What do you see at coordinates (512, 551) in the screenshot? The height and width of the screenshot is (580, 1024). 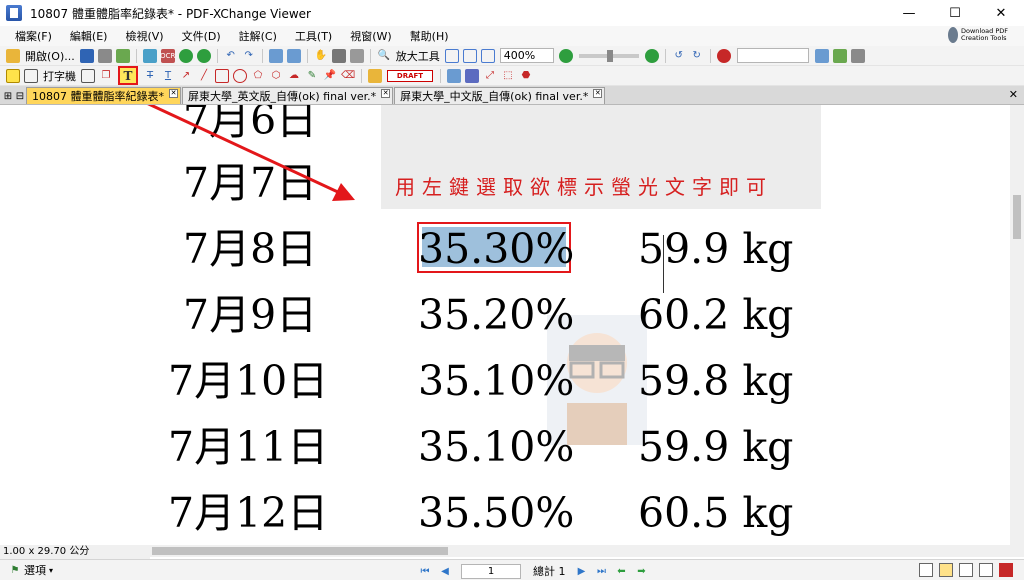 I see `horizontal-scrollbar` at bounding box center [512, 551].